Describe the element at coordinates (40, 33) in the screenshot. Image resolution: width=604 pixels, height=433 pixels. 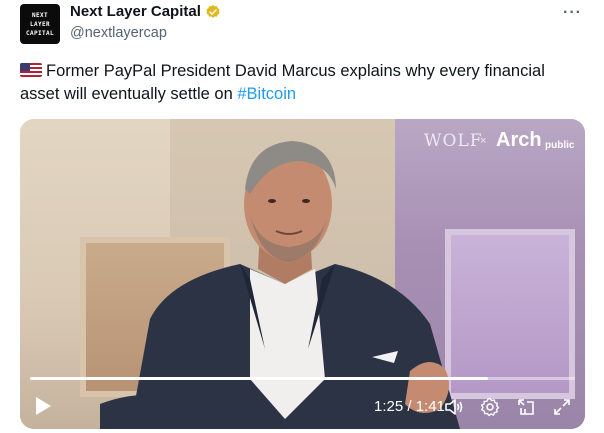
I see `avatar-line-3: CAPITAL` at that location.